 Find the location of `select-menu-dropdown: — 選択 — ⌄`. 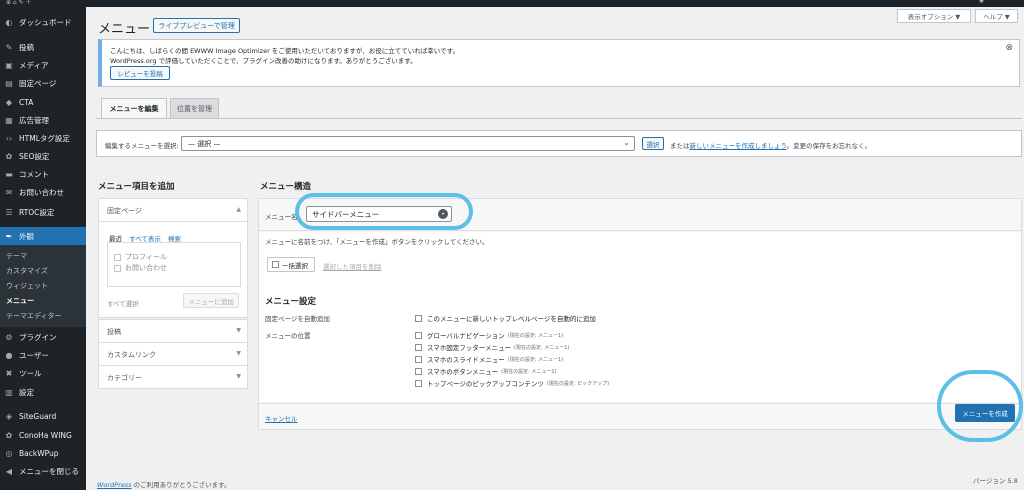

select-menu-dropdown: — 選択 — ⌄ is located at coordinates (408, 143).